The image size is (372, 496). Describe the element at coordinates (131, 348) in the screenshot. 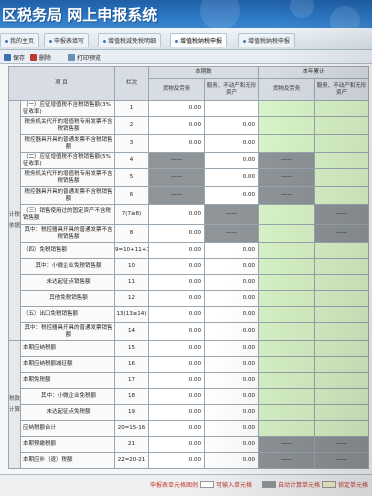

I see `row-lan-cell: 15` at that location.